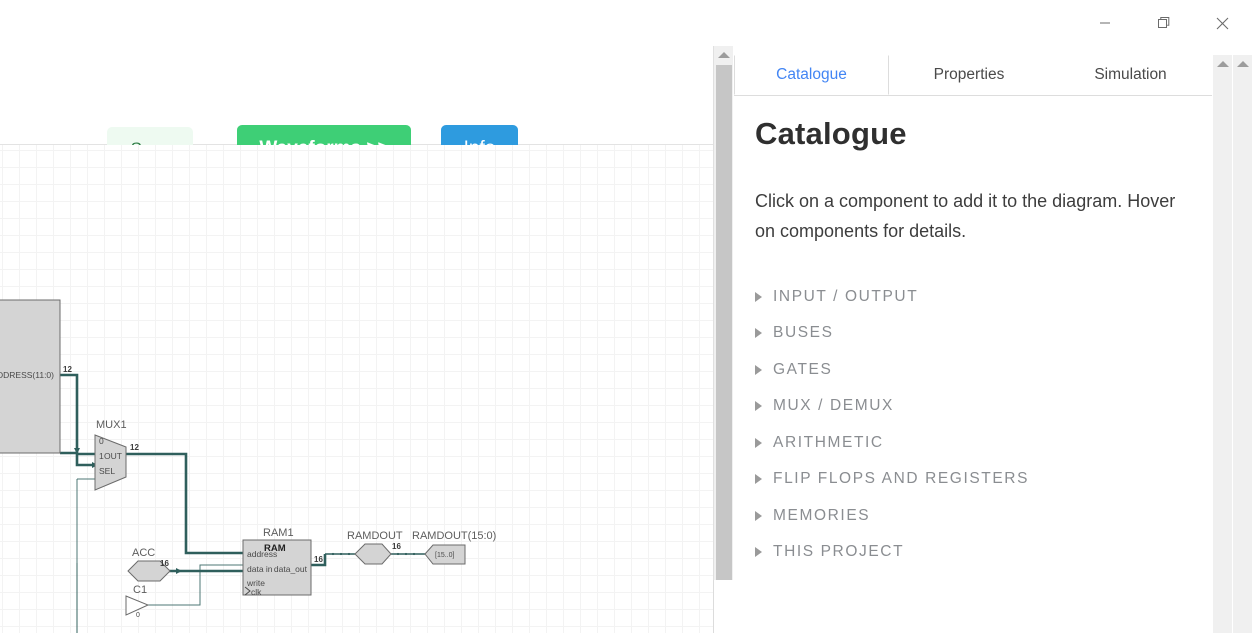 The height and width of the screenshot is (633, 1252). Describe the element at coordinates (846, 296) in the screenshot. I see `category-label: INPUT / OUTPUT` at that location.